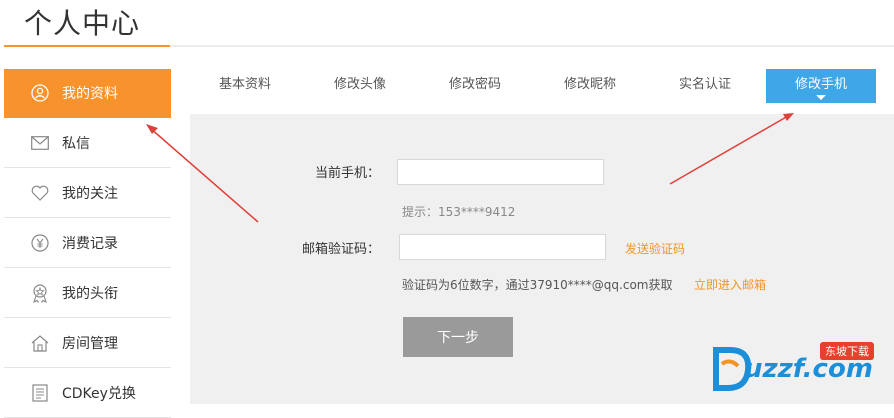 The height and width of the screenshot is (418, 894). Describe the element at coordinates (500, 172) in the screenshot. I see `current-phone-input` at that location.